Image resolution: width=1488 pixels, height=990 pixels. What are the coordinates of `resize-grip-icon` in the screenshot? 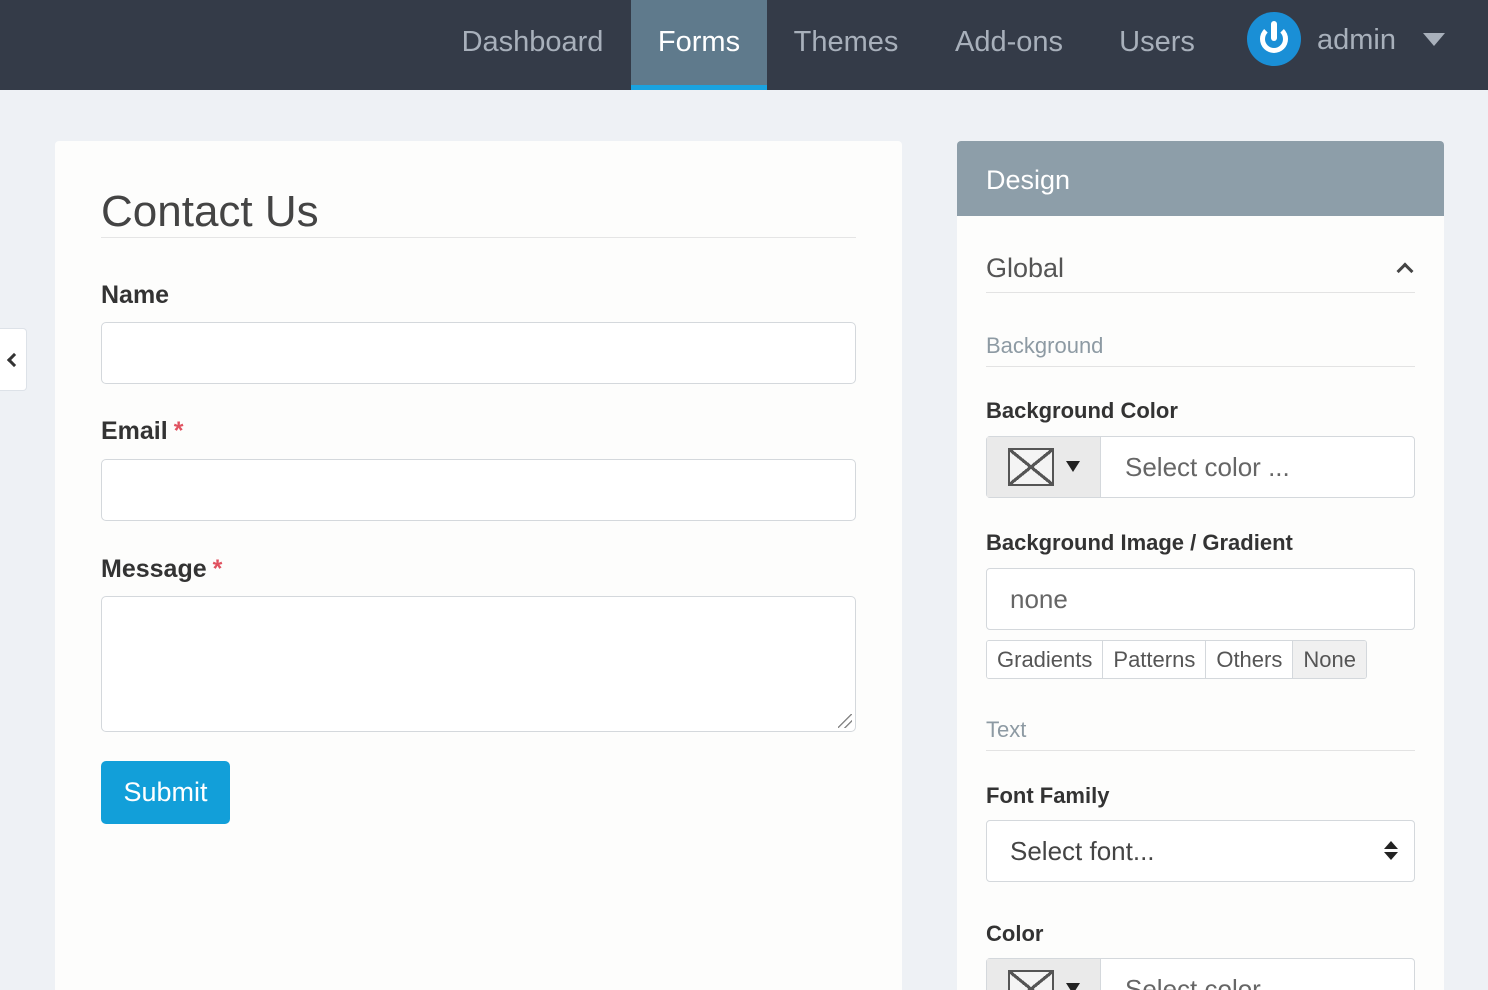 It's located at (845, 721).